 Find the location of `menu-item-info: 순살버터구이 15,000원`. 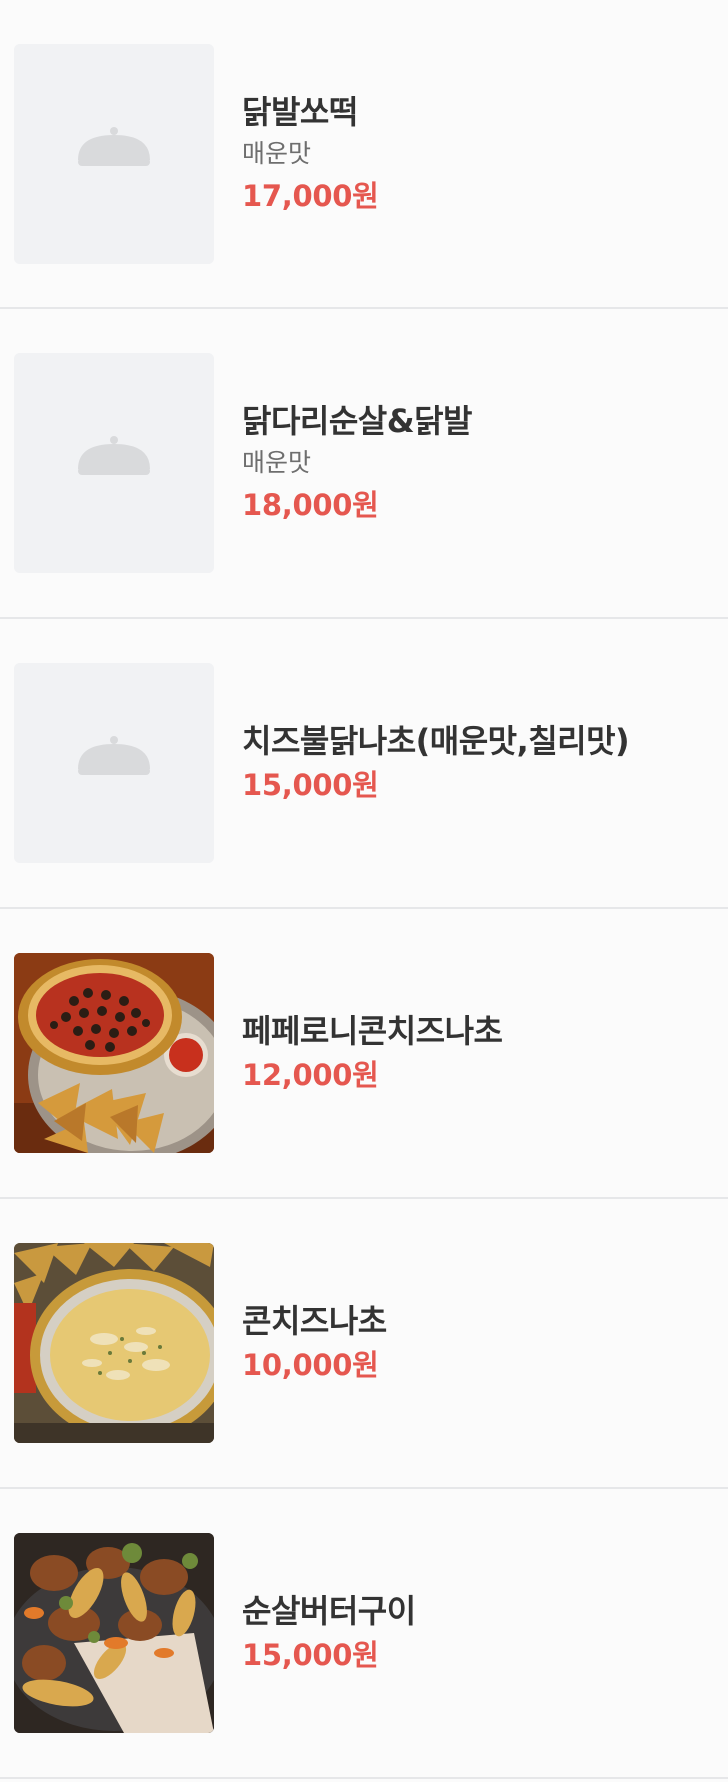

menu-item-info: 순살버터구이 15,000원 is located at coordinates (329, 1633).